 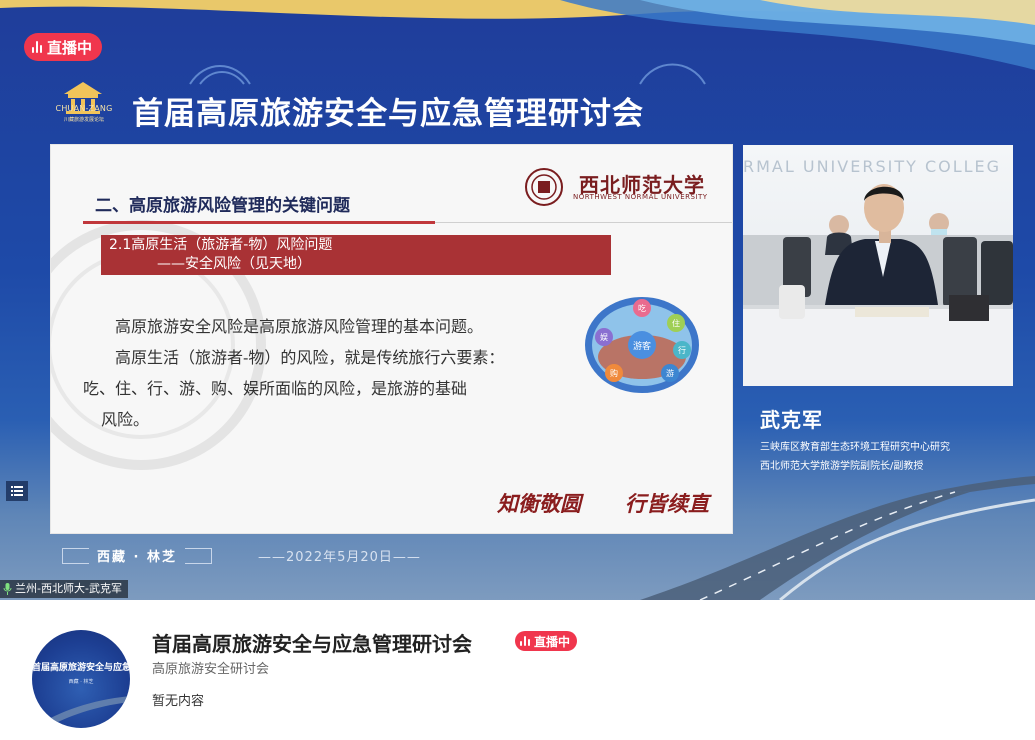 I want to click on diagram-center-label: 游客, so click(x=642, y=346).